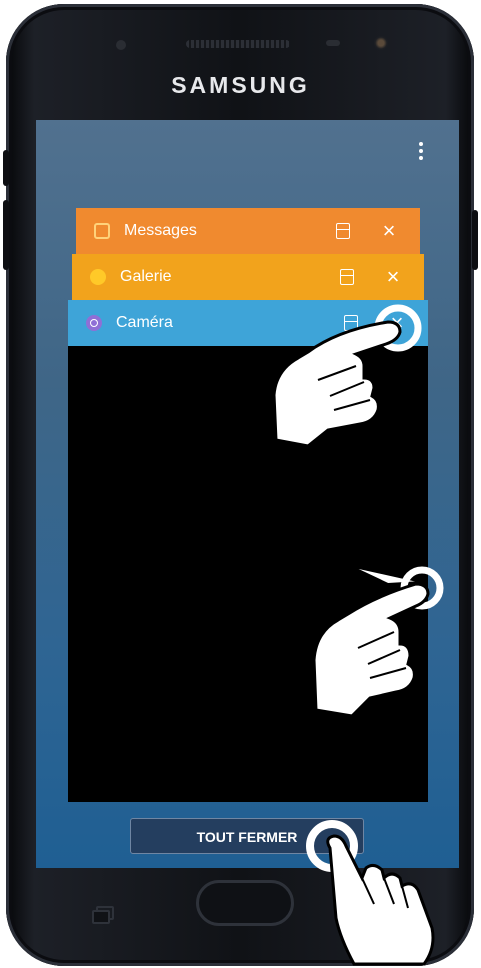  Describe the element at coordinates (238, 44) in the screenshot. I see `earpiece-speaker` at that location.